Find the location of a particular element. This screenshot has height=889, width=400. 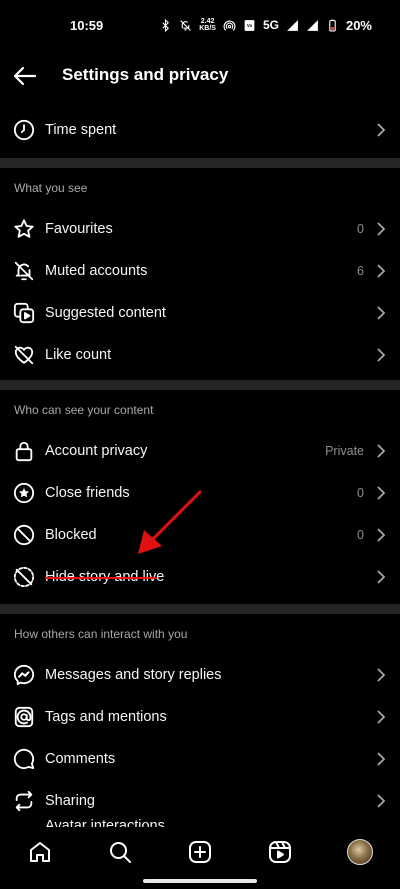

row-like-count: Like count is located at coordinates (200, 355).